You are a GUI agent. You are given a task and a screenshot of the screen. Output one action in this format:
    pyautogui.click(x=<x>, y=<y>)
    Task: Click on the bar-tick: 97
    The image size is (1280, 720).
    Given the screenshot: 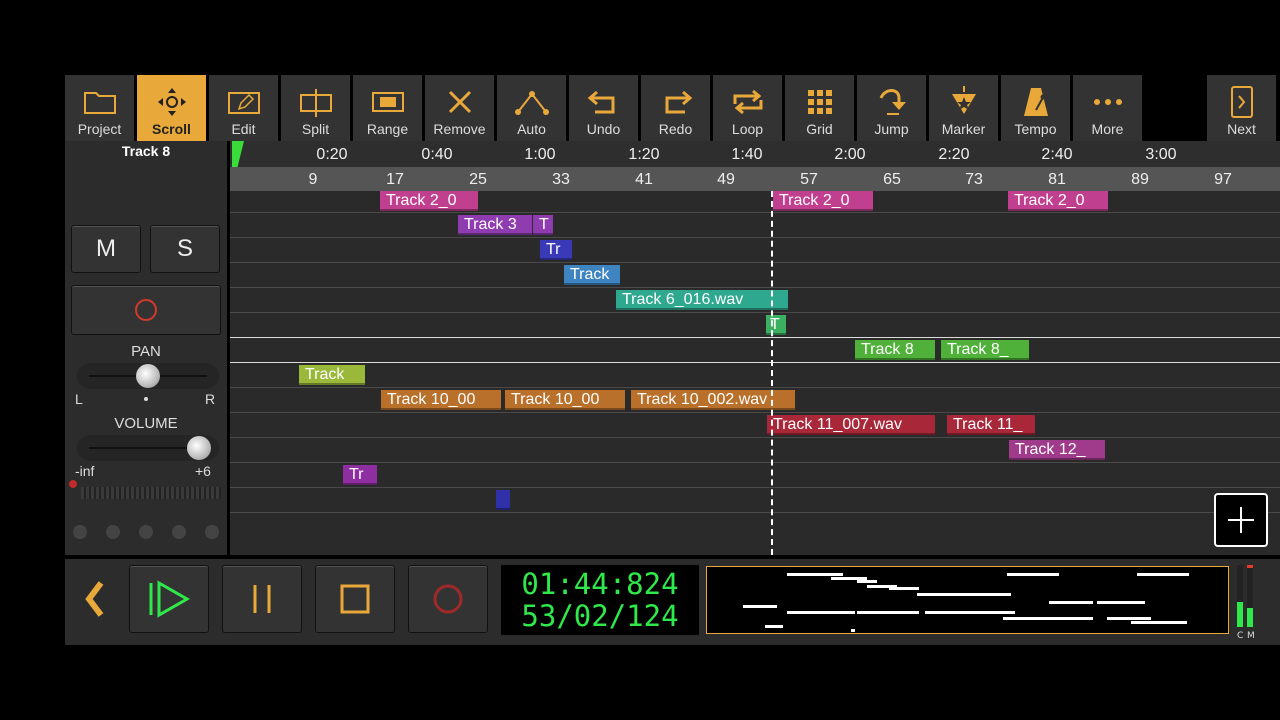 What is the action you would take?
    pyautogui.click(x=1223, y=179)
    